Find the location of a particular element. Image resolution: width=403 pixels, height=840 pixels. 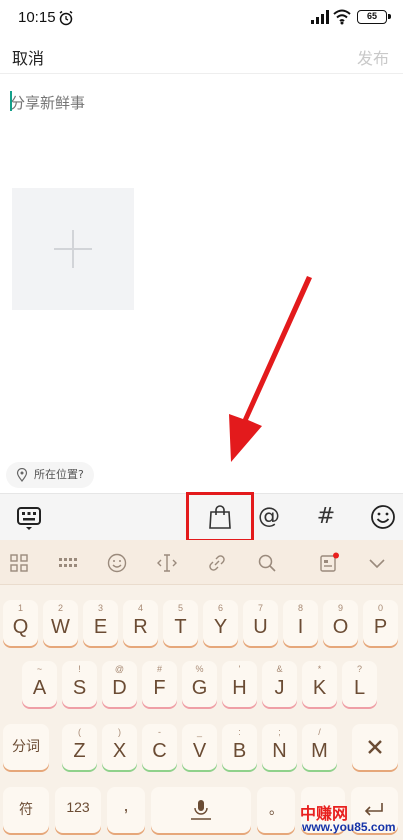

key-o: 9O is located at coordinates (340, 623).